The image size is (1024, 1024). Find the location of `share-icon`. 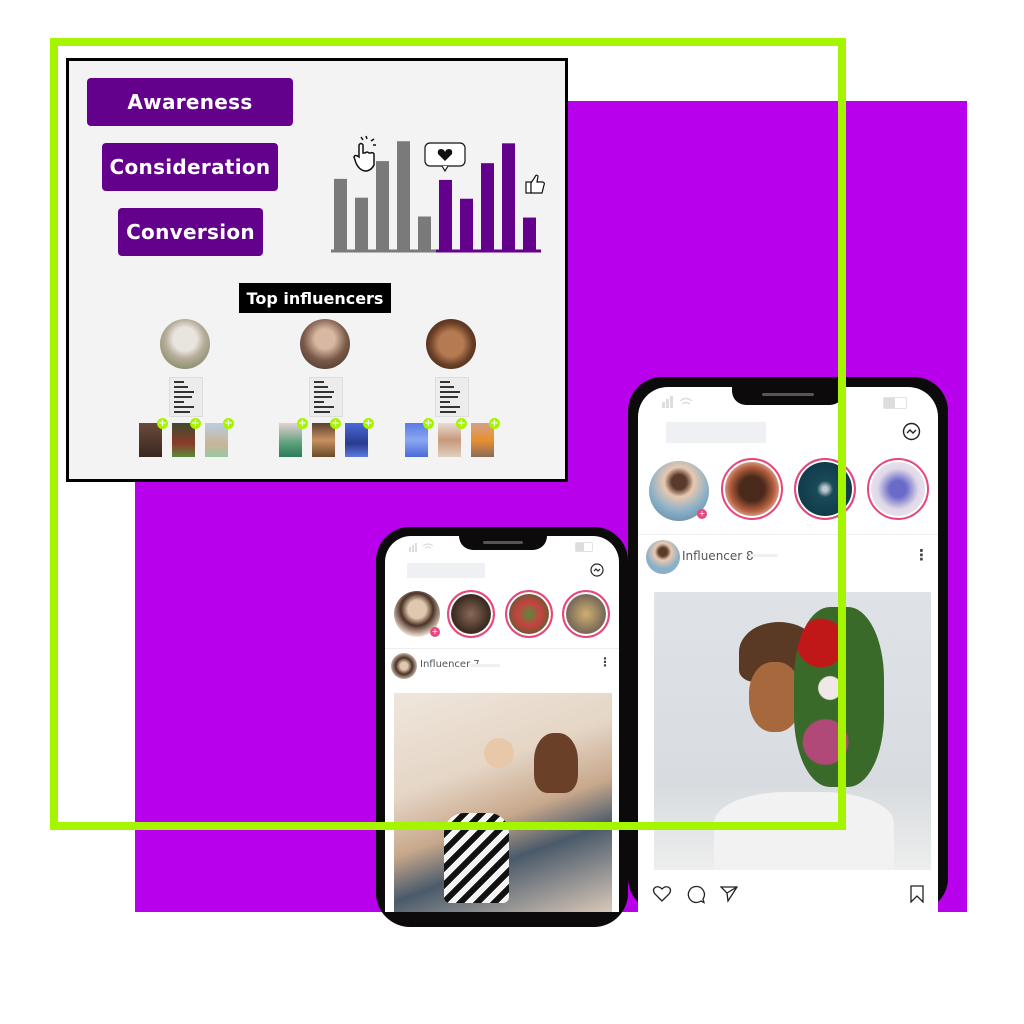

share-icon is located at coordinates (729, 894).